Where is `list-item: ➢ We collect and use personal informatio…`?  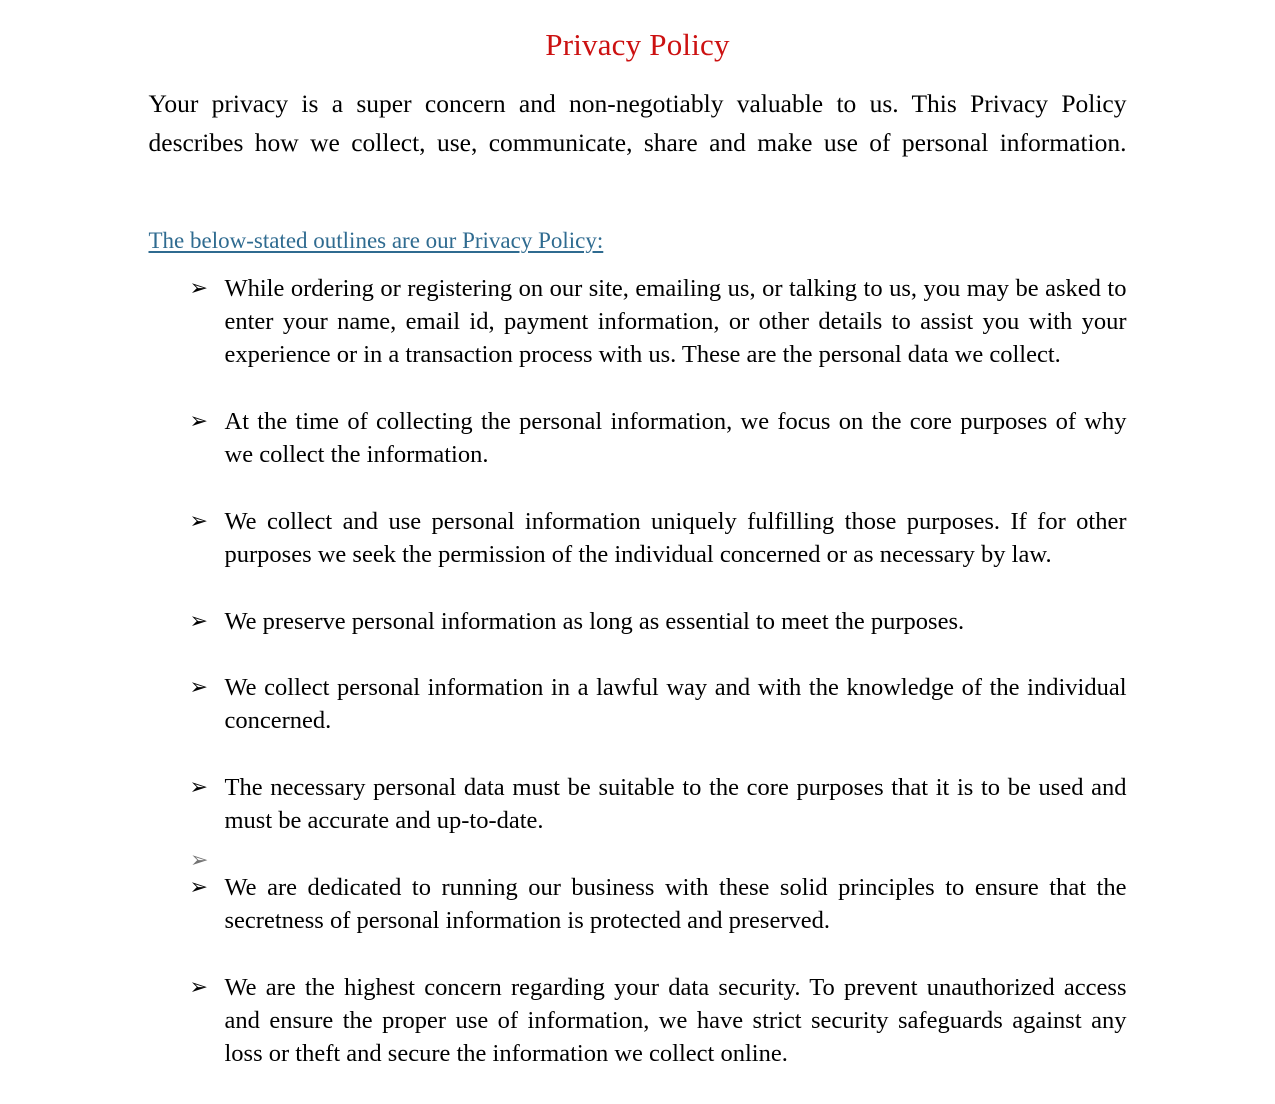 list-item: ➢ We collect and use personal informatio… is located at coordinates (638, 555).